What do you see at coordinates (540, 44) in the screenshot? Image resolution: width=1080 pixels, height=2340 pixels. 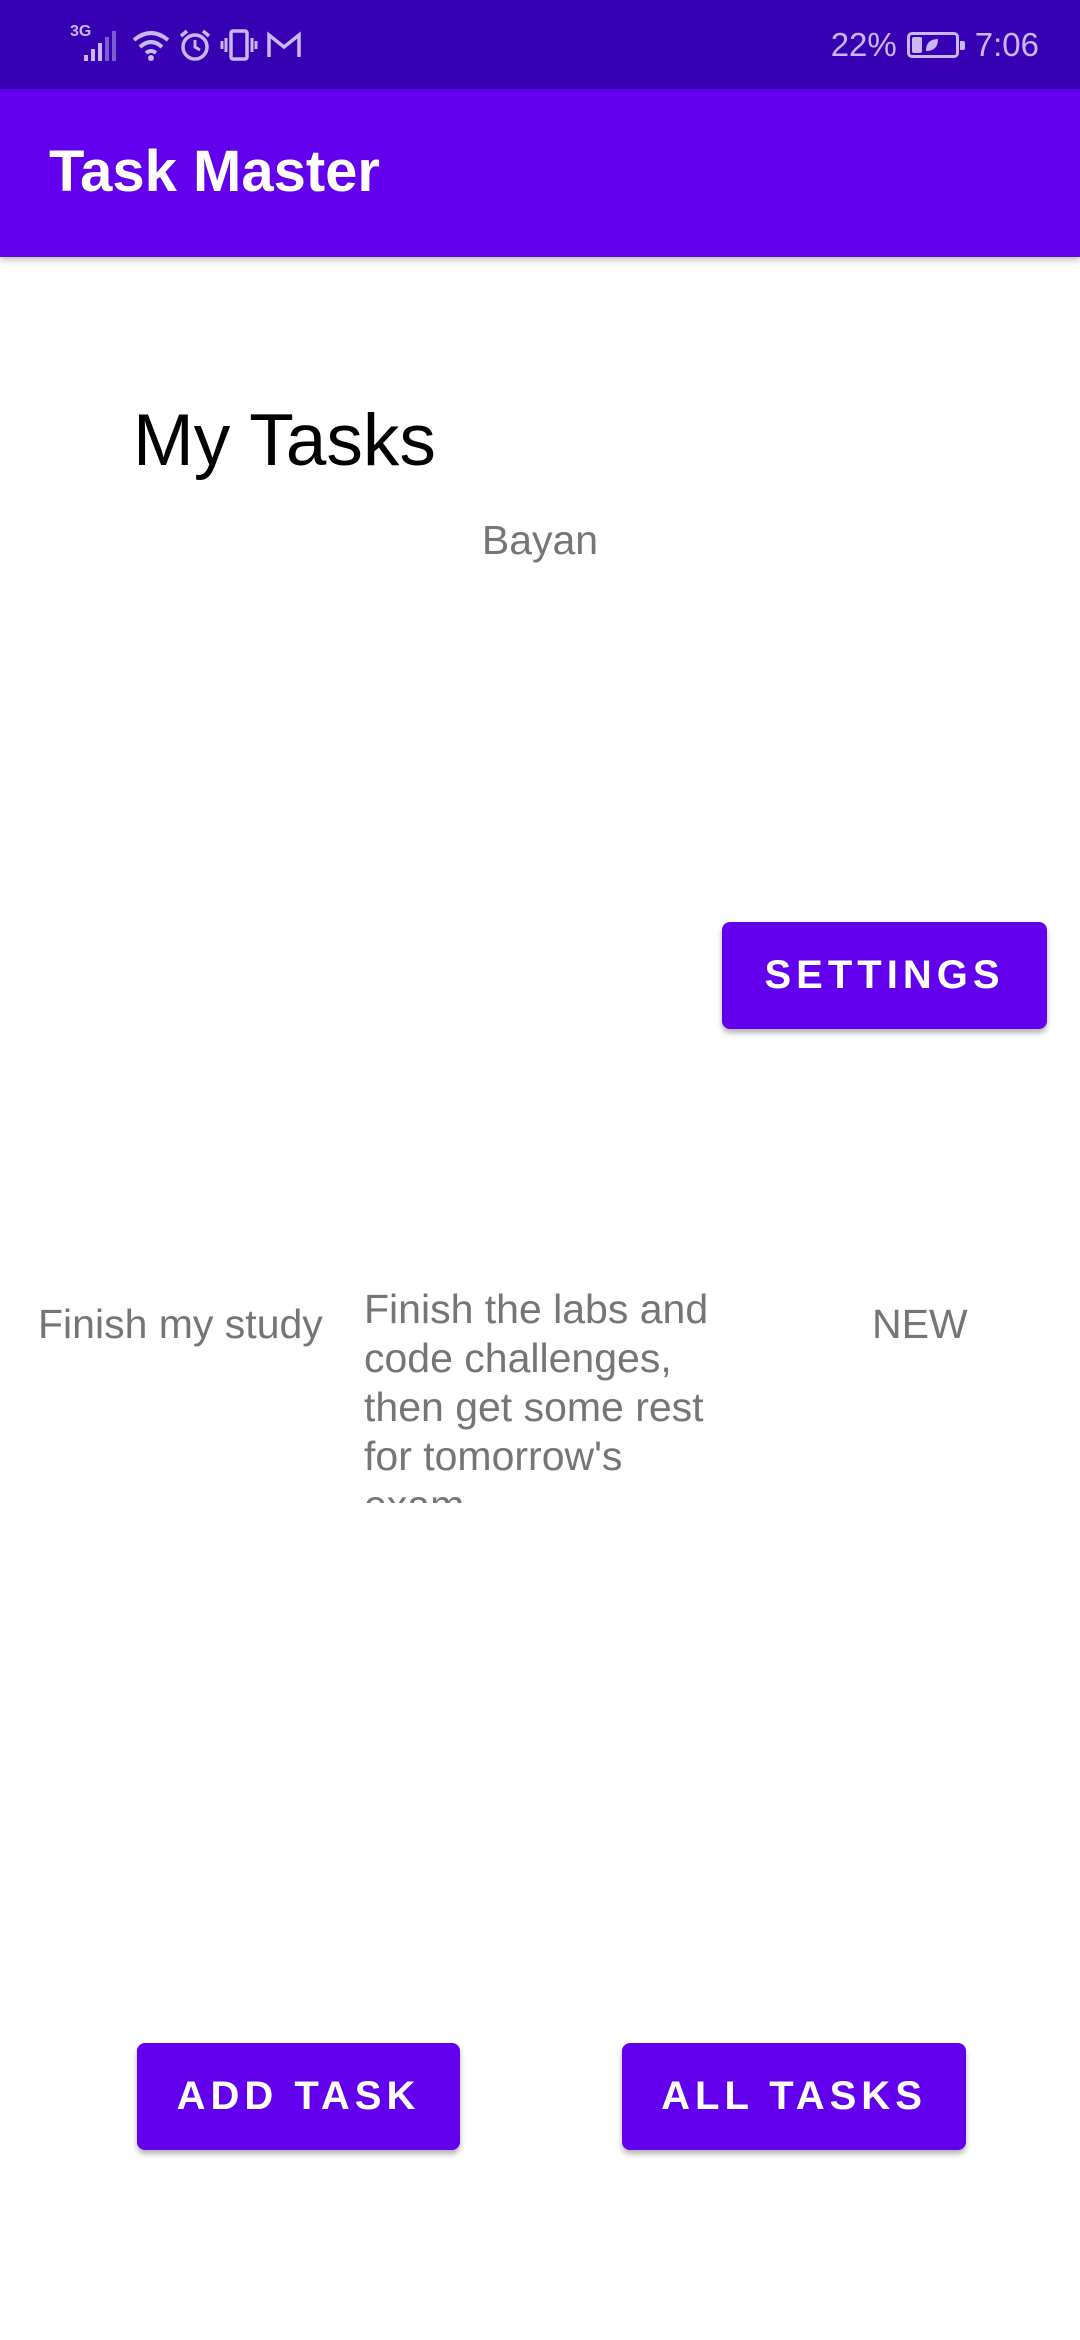 I see `status-bar: 3G 22% 7:06` at bounding box center [540, 44].